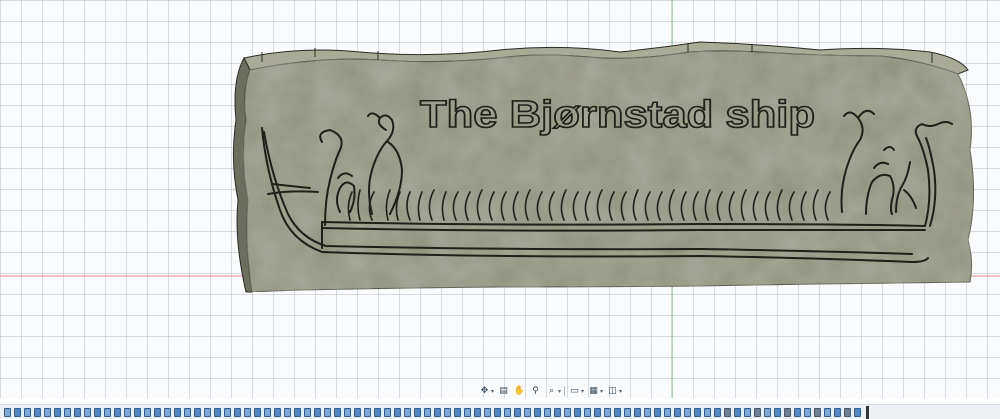 The height and width of the screenshot is (419, 1000). What do you see at coordinates (535, 391) in the screenshot?
I see `zoom-icon: ⚲` at bounding box center [535, 391].